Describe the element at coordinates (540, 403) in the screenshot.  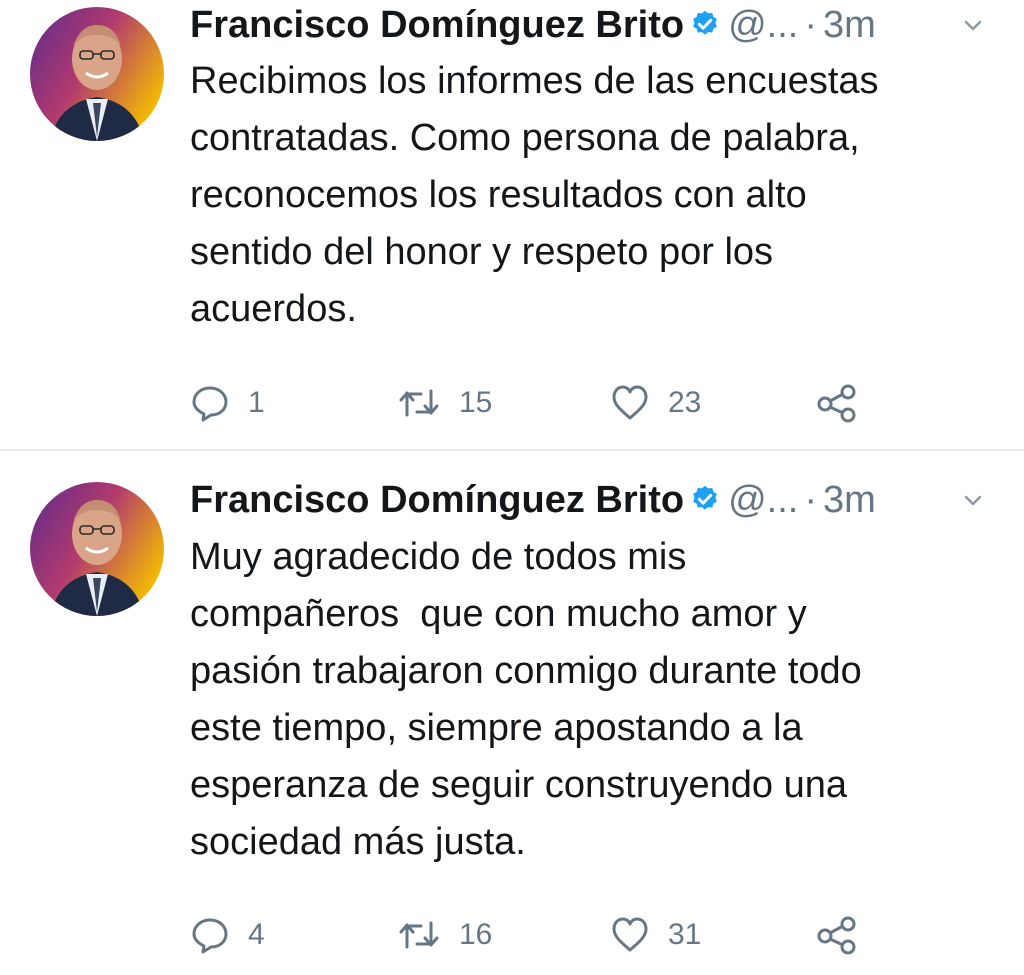
I see `tweet-actions: 1 15 23` at that location.